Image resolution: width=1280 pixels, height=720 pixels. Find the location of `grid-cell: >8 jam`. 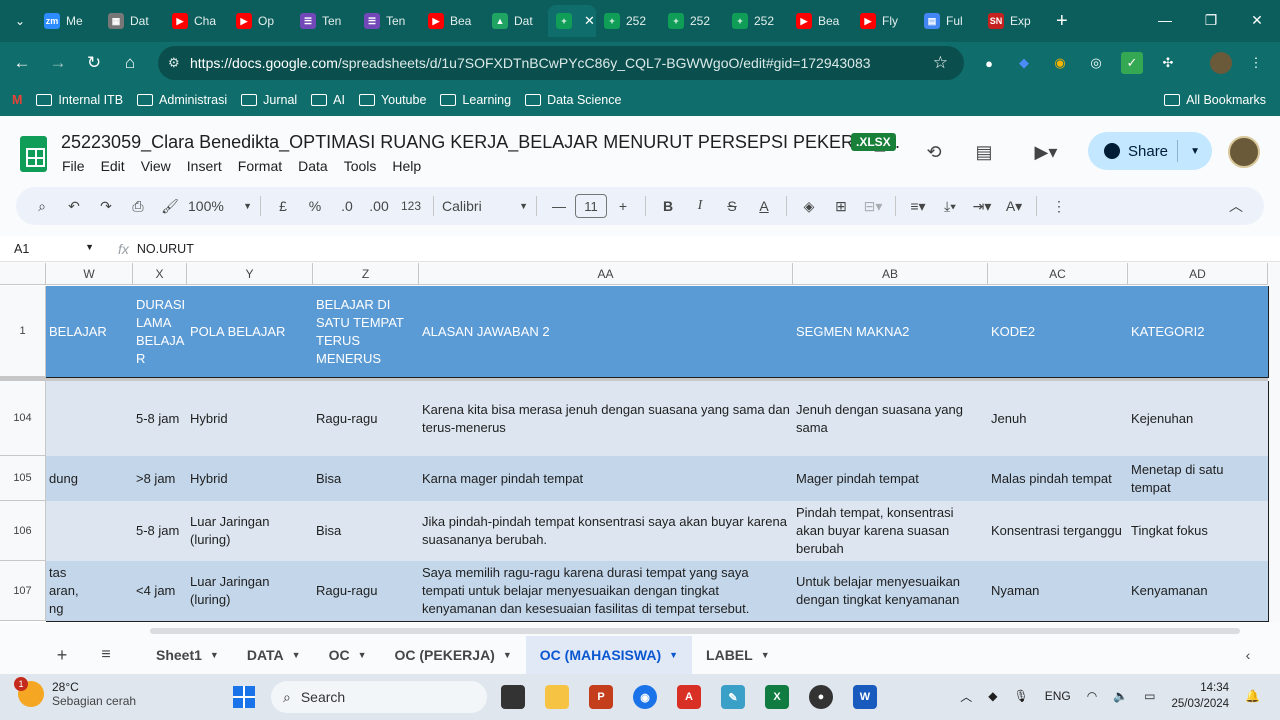

grid-cell: >8 jam is located at coordinates (160, 479).